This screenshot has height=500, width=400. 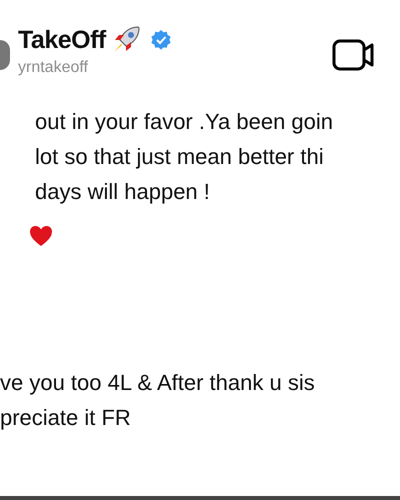 I want to click on avatar, so click(x=5, y=55).